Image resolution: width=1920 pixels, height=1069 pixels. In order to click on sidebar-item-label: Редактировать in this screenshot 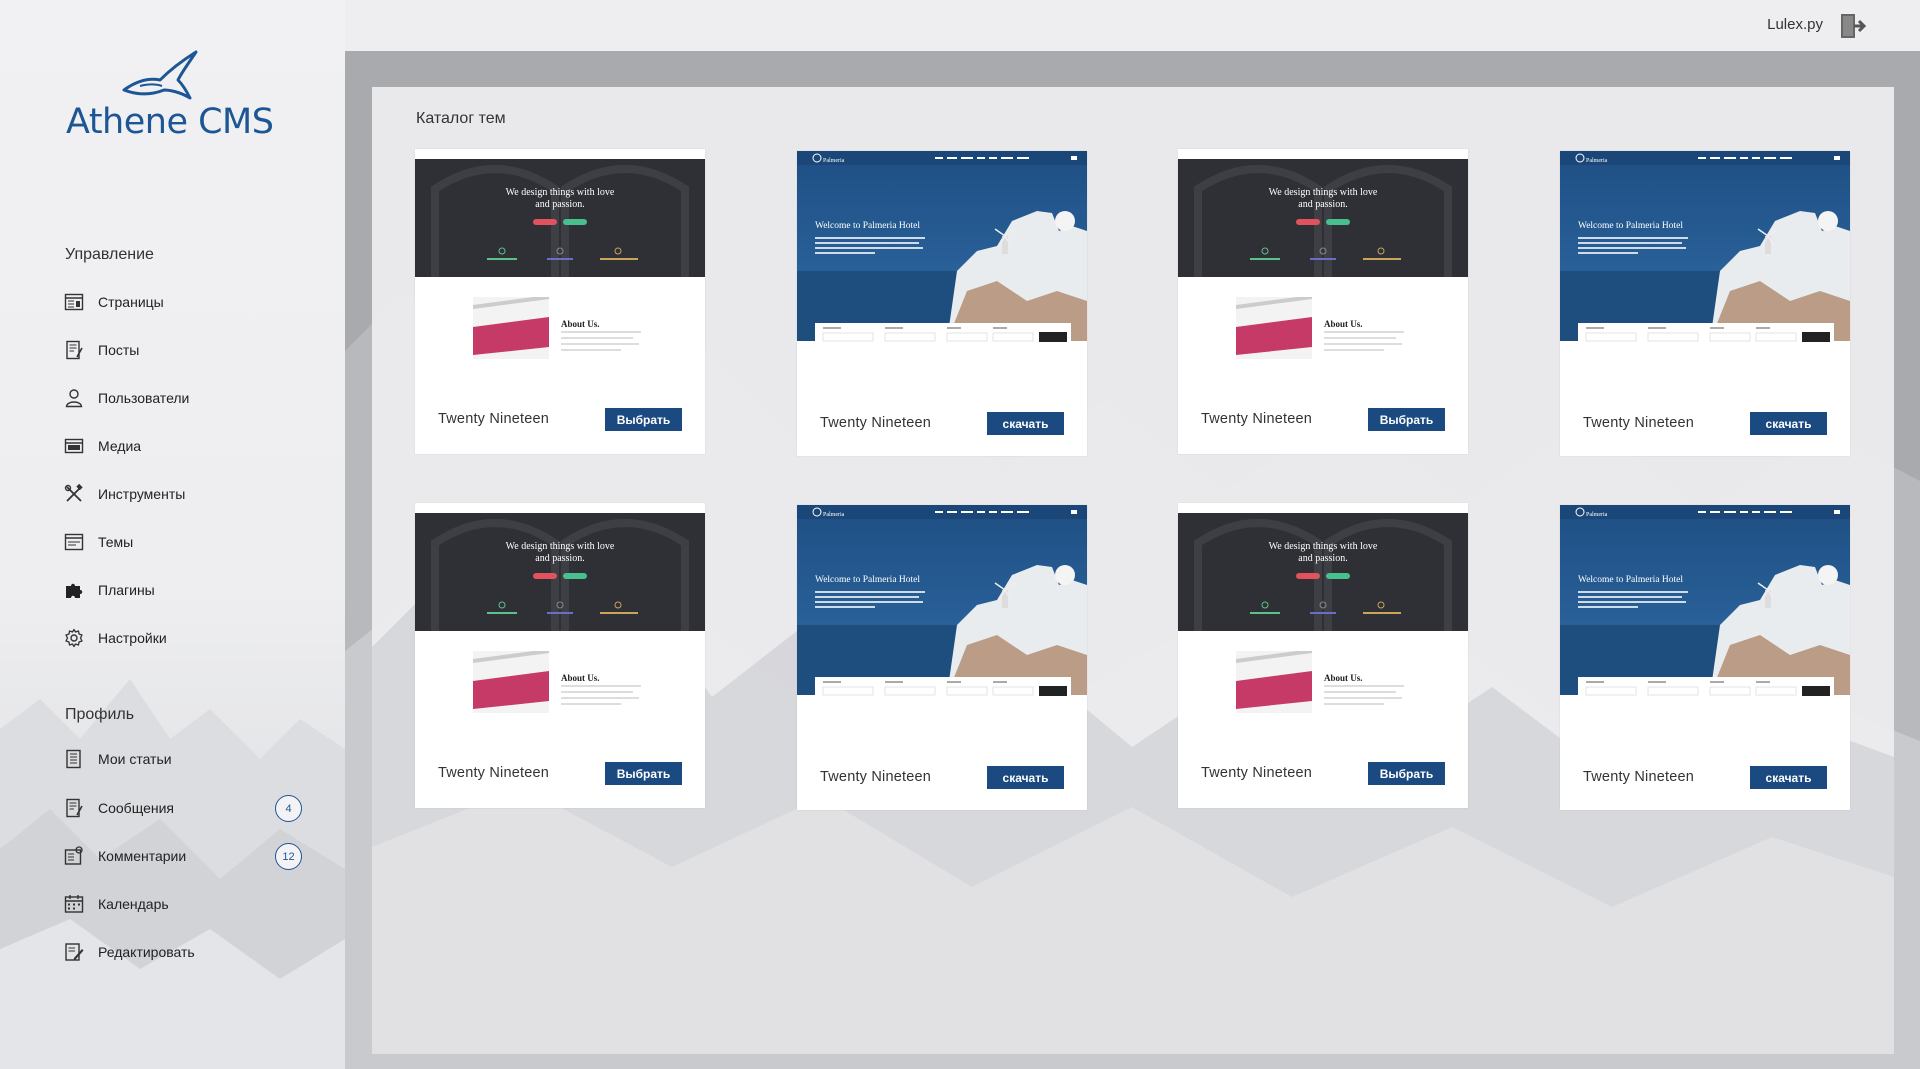, I will do `click(146, 952)`.